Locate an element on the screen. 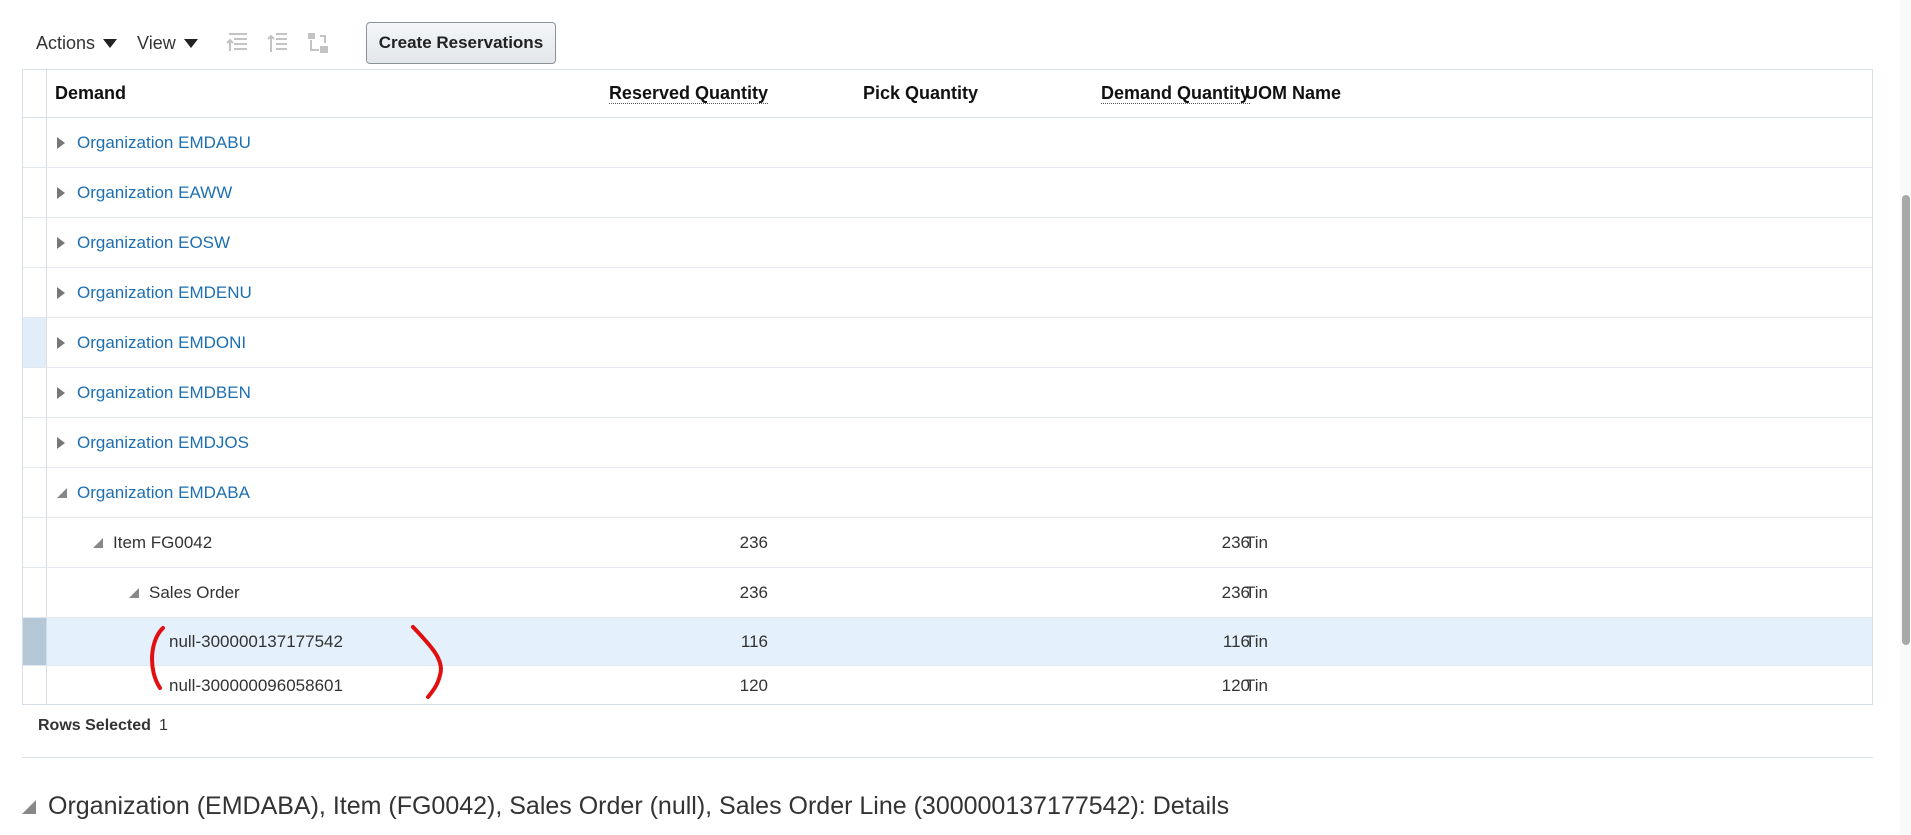 The width and height of the screenshot is (1911, 835). view-label: View is located at coordinates (156, 42).